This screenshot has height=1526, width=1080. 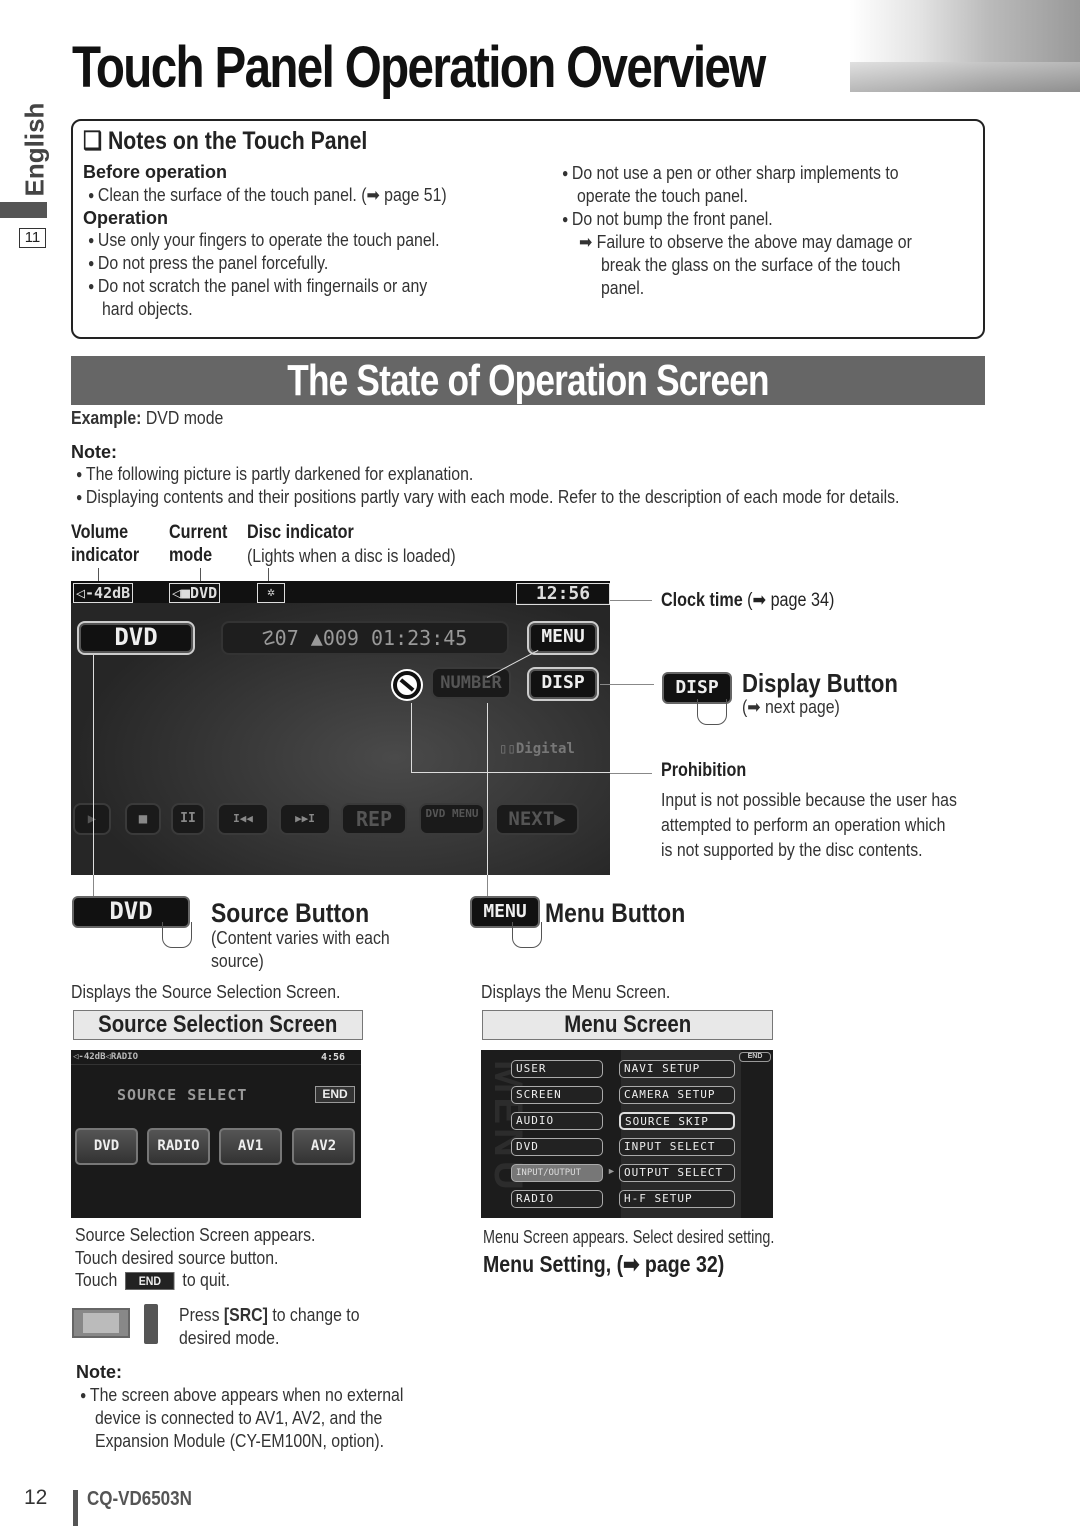 I want to click on current-mode-label: Current mode, so click(x=198, y=544).